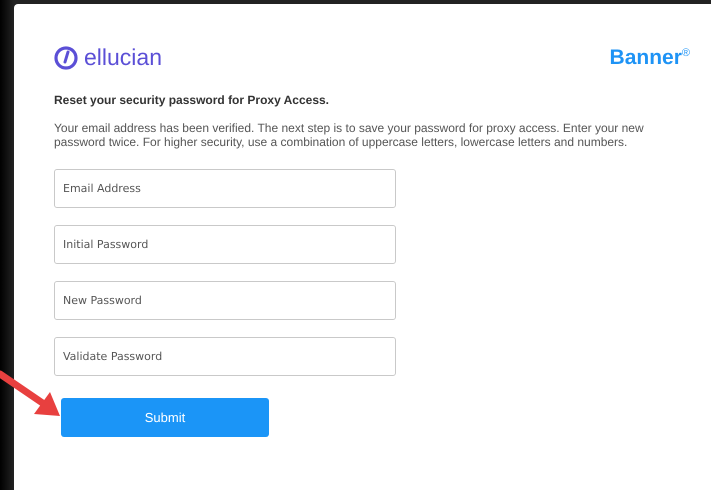 The height and width of the screenshot is (490, 711). I want to click on input-field: Validate Password, so click(225, 356).